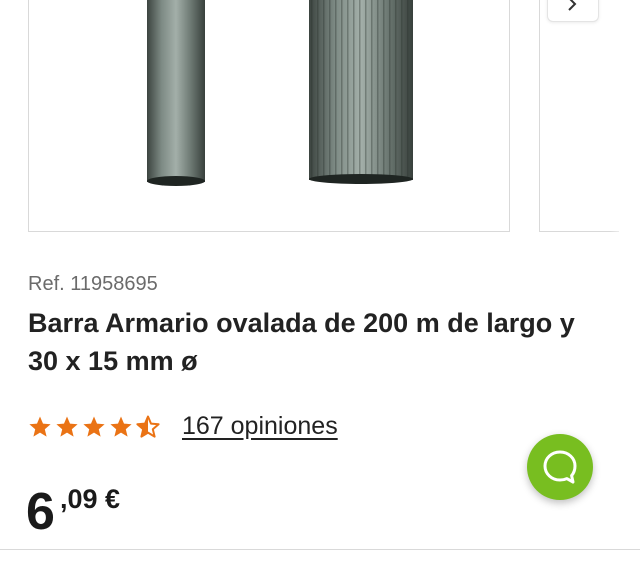 This screenshot has width=640, height=561. What do you see at coordinates (579, 116) in the screenshot?
I see `next-image-card` at bounding box center [579, 116].